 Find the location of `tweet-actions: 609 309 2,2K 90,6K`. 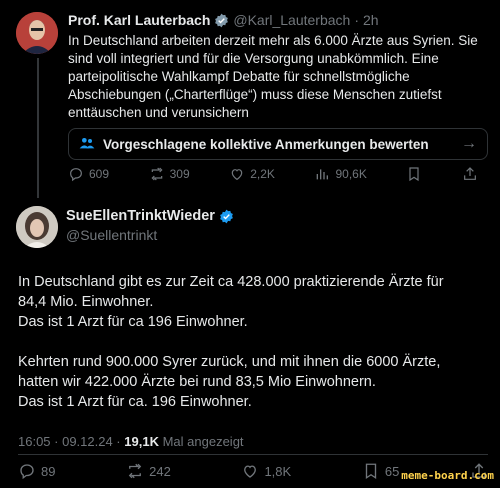

tweet-actions: 609 309 2,2K 90,6K is located at coordinates (273, 174).